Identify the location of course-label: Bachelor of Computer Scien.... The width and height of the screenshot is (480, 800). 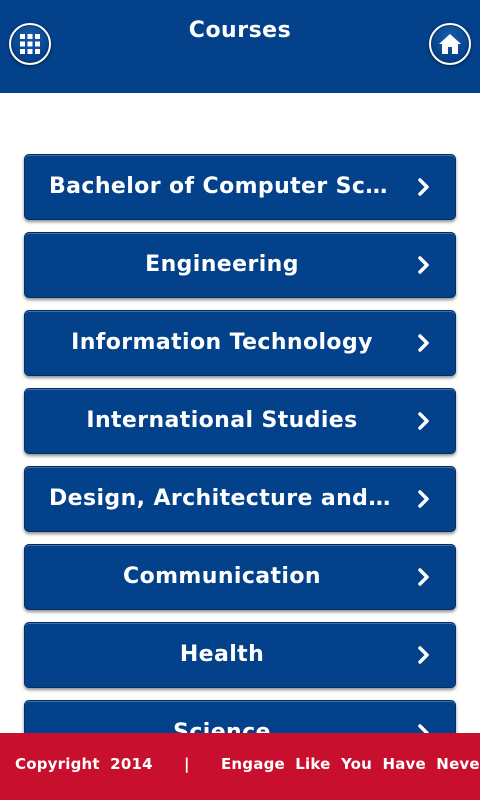
(222, 186).